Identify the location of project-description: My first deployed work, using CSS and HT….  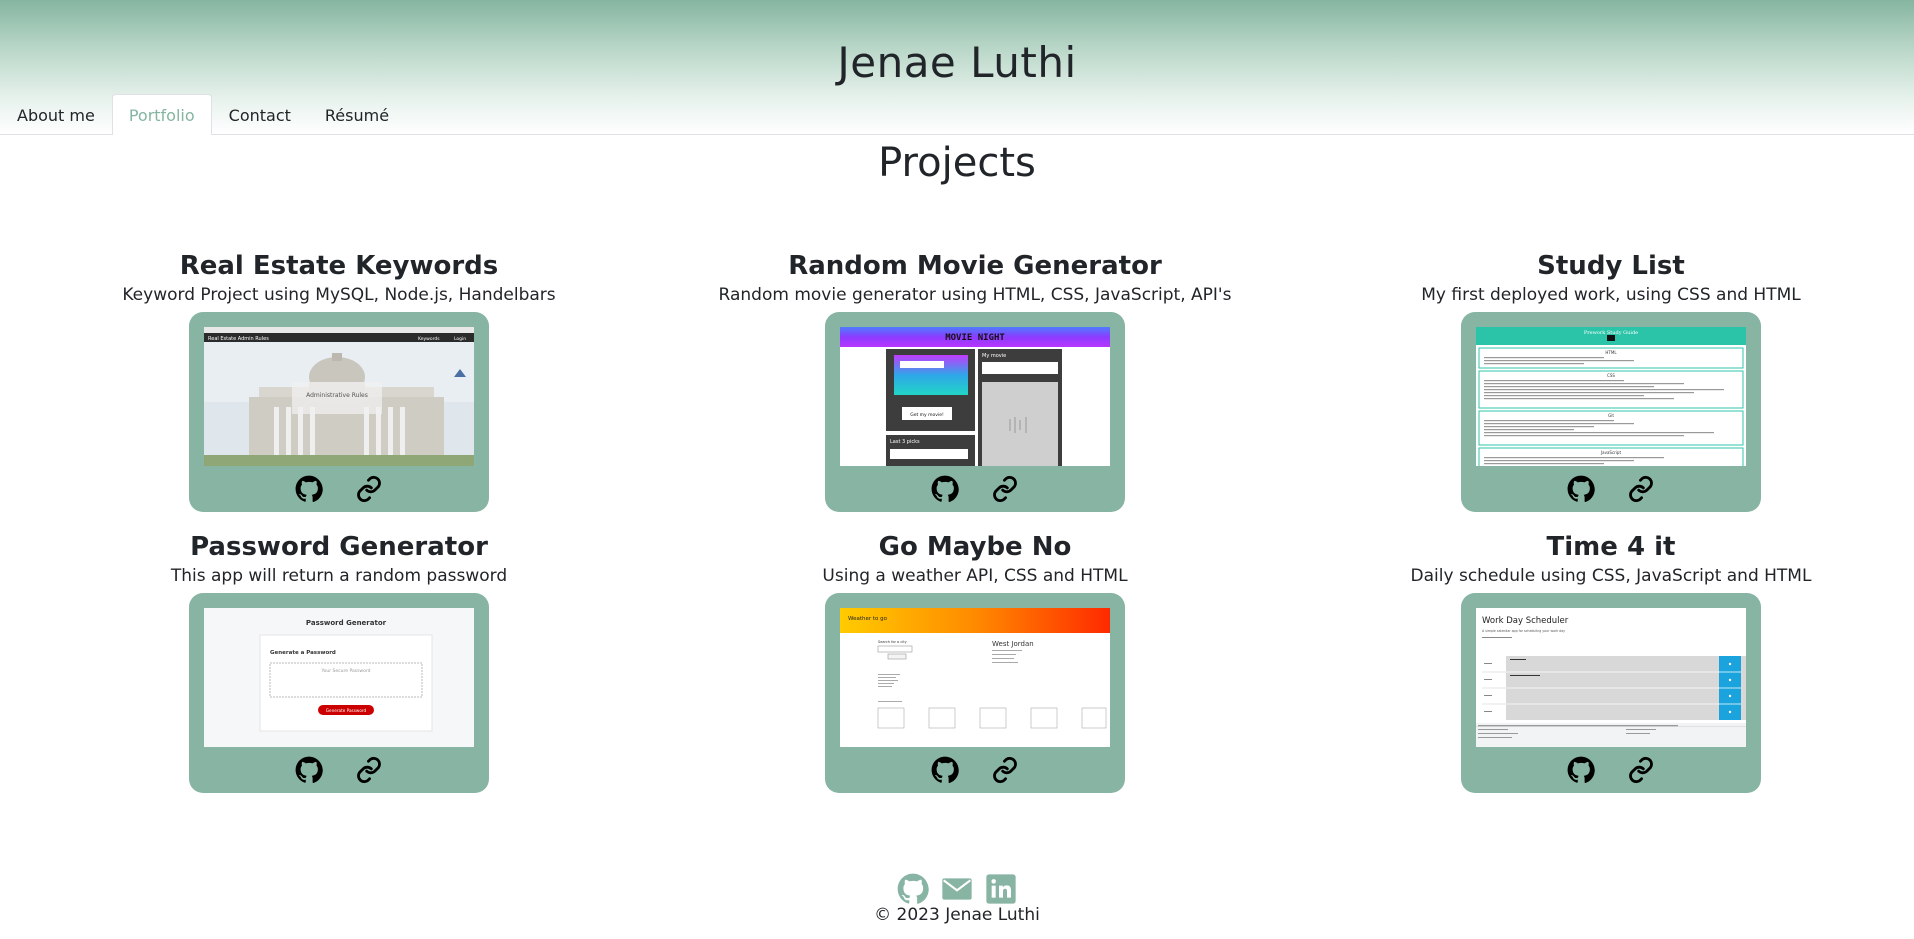
(1611, 295).